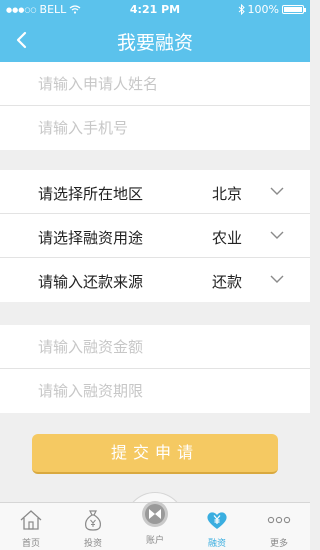 The width and height of the screenshot is (320, 550). I want to click on header: ●●●○○ BELL 4:21 PM 100% 我要融资, so click(155, 31).